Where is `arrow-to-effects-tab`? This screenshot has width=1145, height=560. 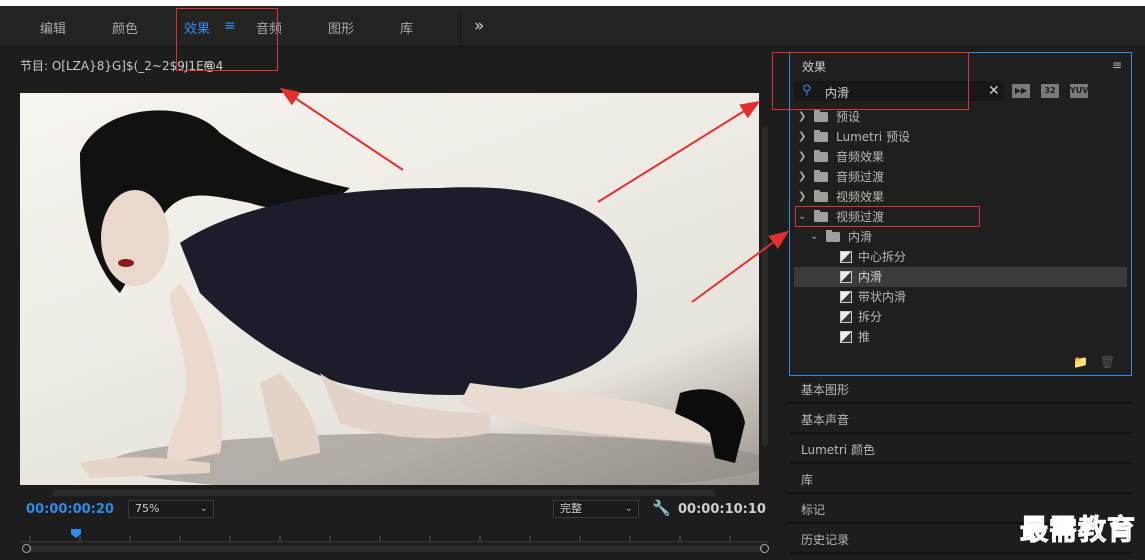 arrow-to-effects-tab is located at coordinates (341, 129).